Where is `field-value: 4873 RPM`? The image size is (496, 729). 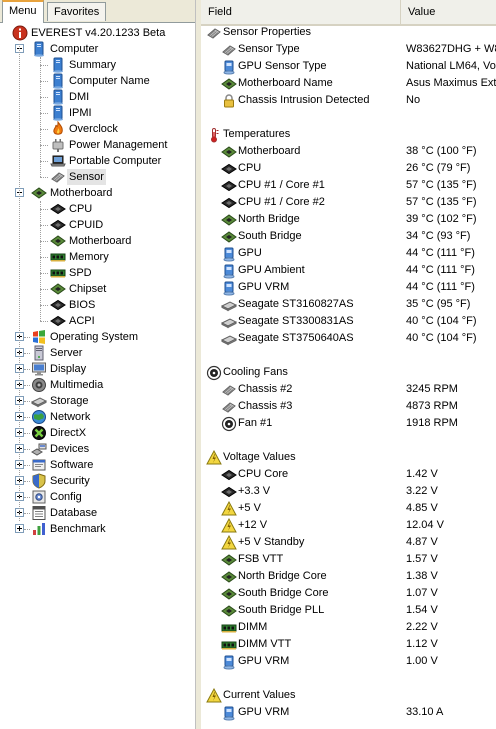 field-value: 4873 RPM is located at coordinates (432, 406).